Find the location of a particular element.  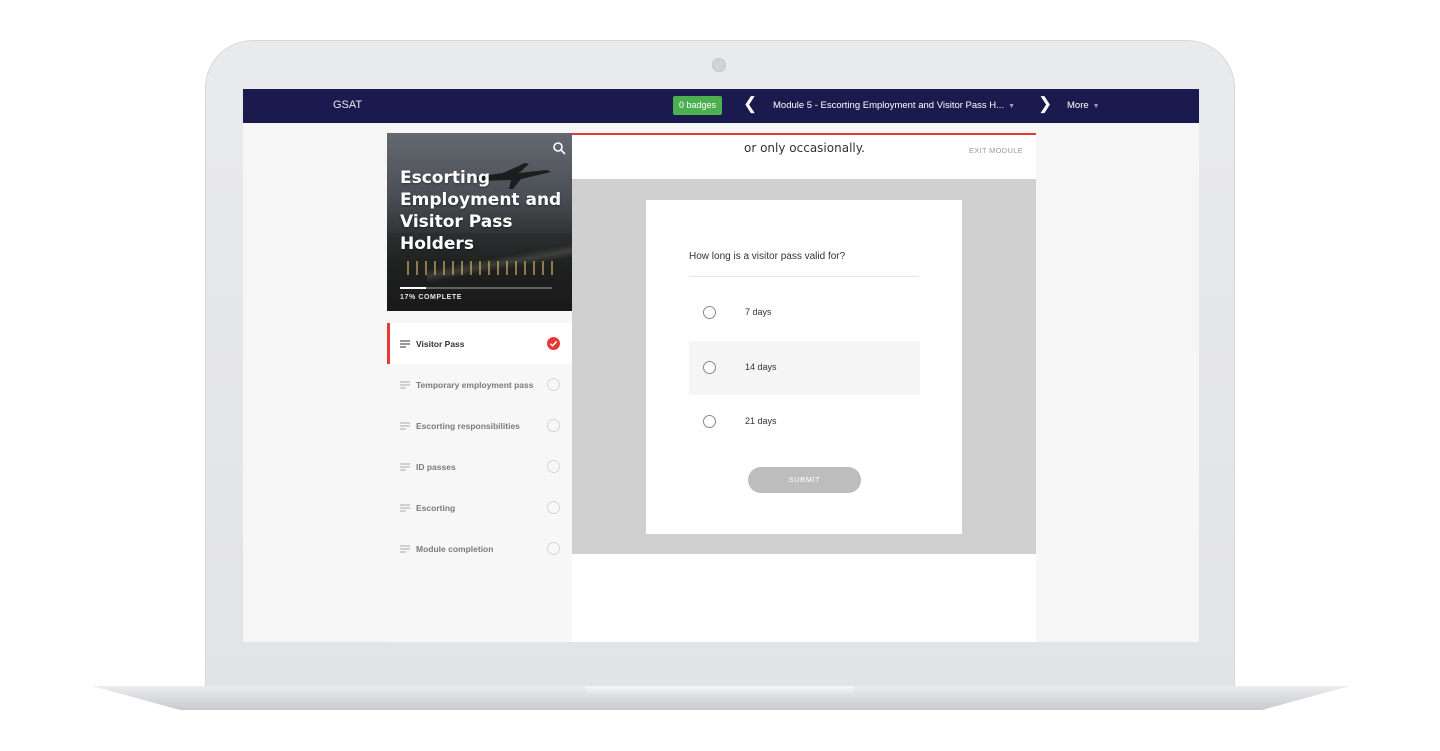

choice-label: 7 days is located at coordinates (758, 312).